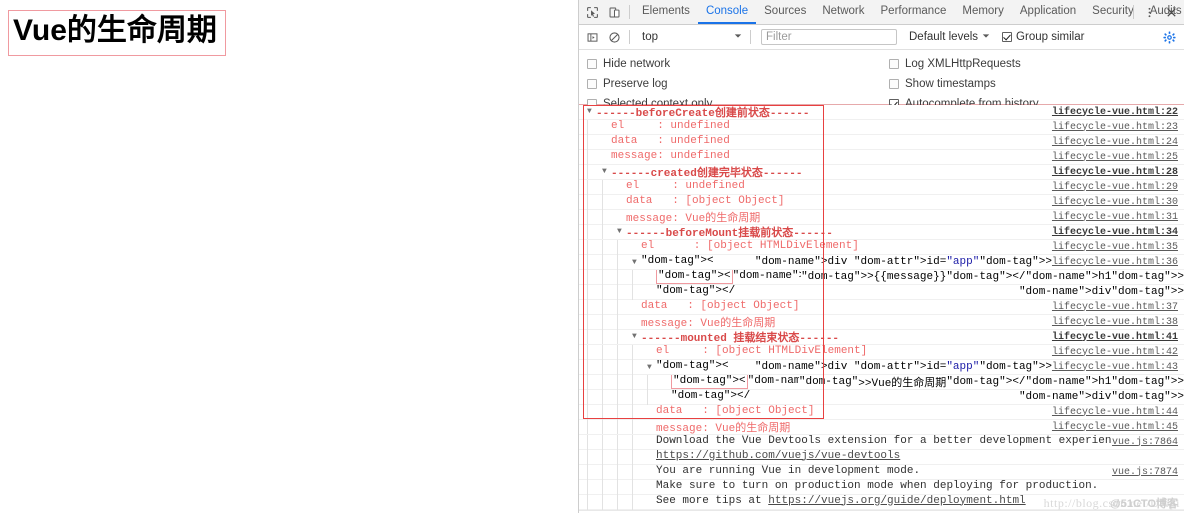 This screenshot has height=513, width=1184. Describe the element at coordinates (815, 127) in the screenshot. I see `console-message-text: el : undefined` at that location.